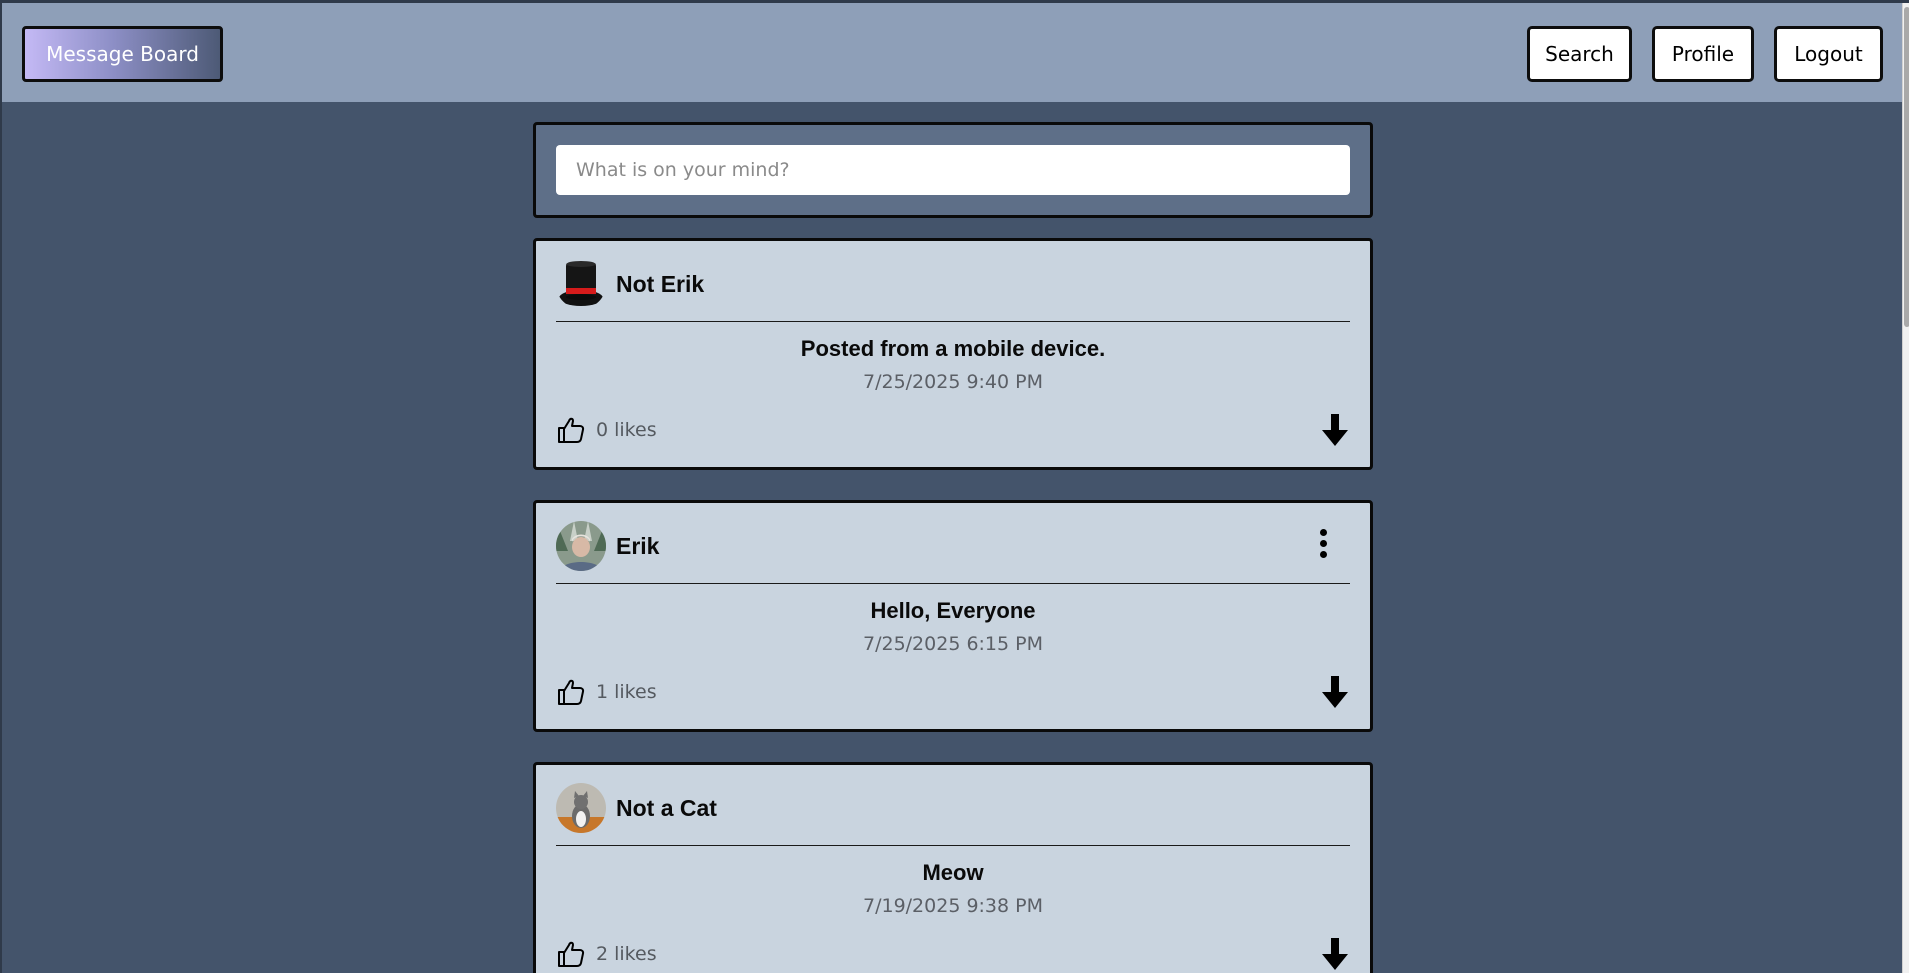 This screenshot has width=1909, height=973. Describe the element at coordinates (626, 430) in the screenshot. I see `like-count: 0 likes` at that location.